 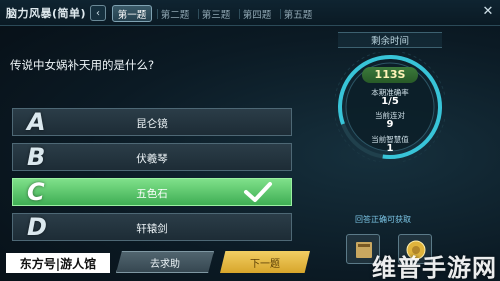 I want to click on tab-question-4: 第四题, so click(x=257, y=13).